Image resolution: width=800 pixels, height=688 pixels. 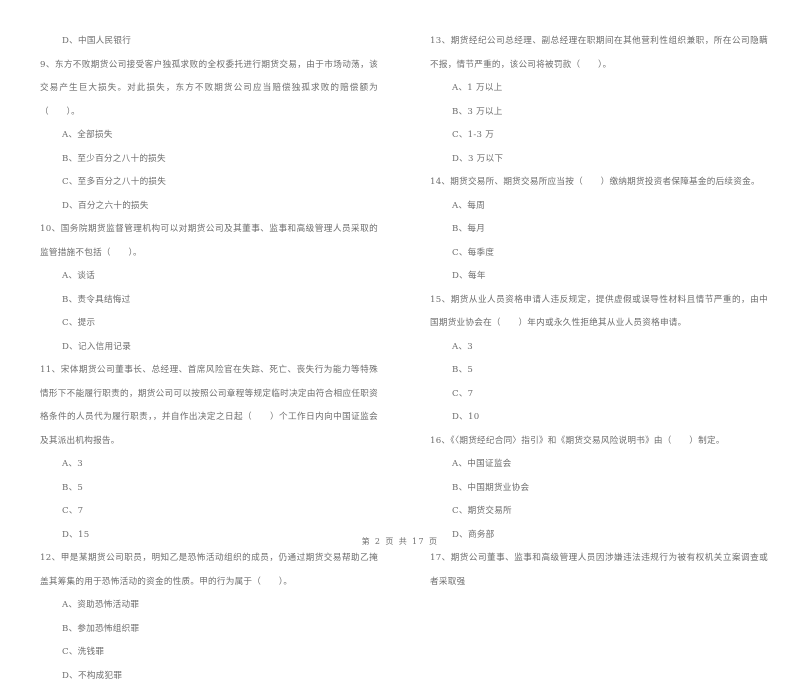 What do you see at coordinates (209, 489) in the screenshot?
I see `question-11-option-b: B、5` at bounding box center [209, 489].